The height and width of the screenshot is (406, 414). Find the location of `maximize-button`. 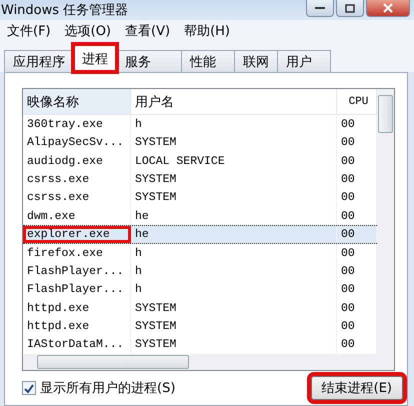

maximize-button is located at coordinates (350, 8).